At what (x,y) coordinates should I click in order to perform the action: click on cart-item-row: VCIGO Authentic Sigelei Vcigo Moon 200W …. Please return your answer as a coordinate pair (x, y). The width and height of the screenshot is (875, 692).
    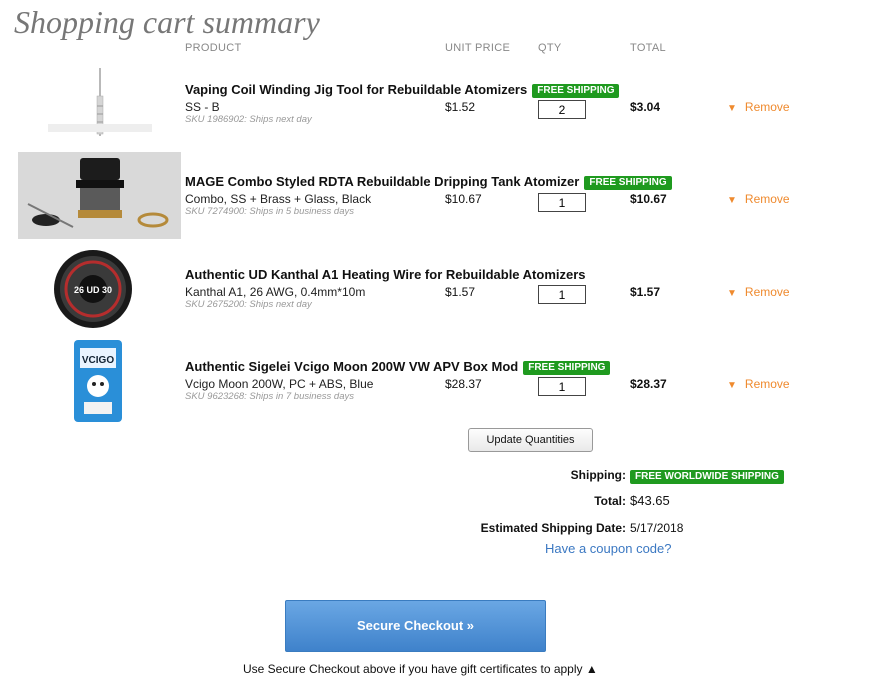
    Looking at the image, I should click on (437, 384).